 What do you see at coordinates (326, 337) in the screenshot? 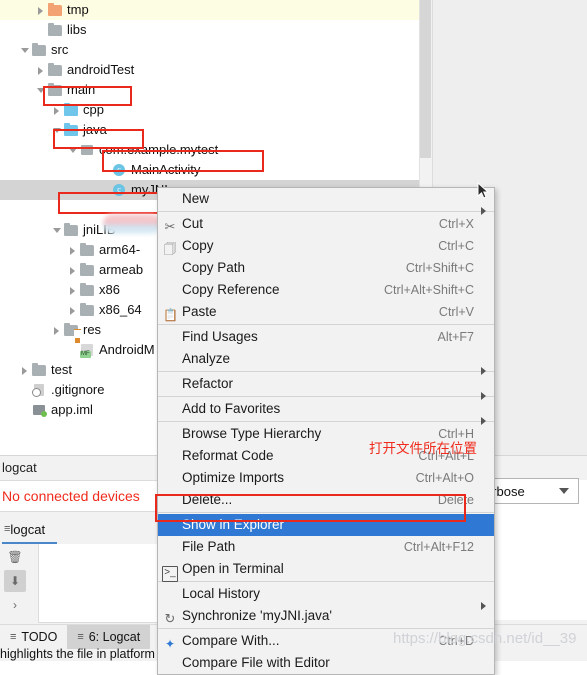
I see `menu-item-find-usages: Find Usages Alt+F7` at bounding box center [326, 337].